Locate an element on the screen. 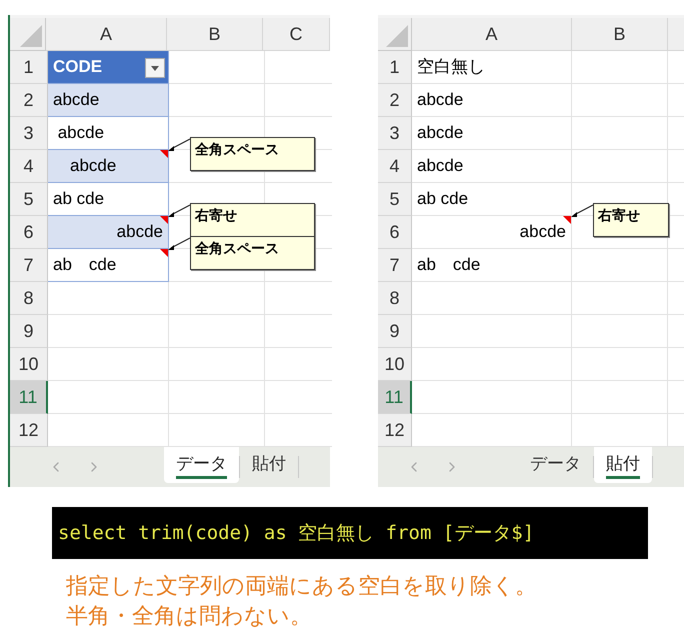  caption-text: 半角・全角は問わない。 is located at coordinates (189, 616).